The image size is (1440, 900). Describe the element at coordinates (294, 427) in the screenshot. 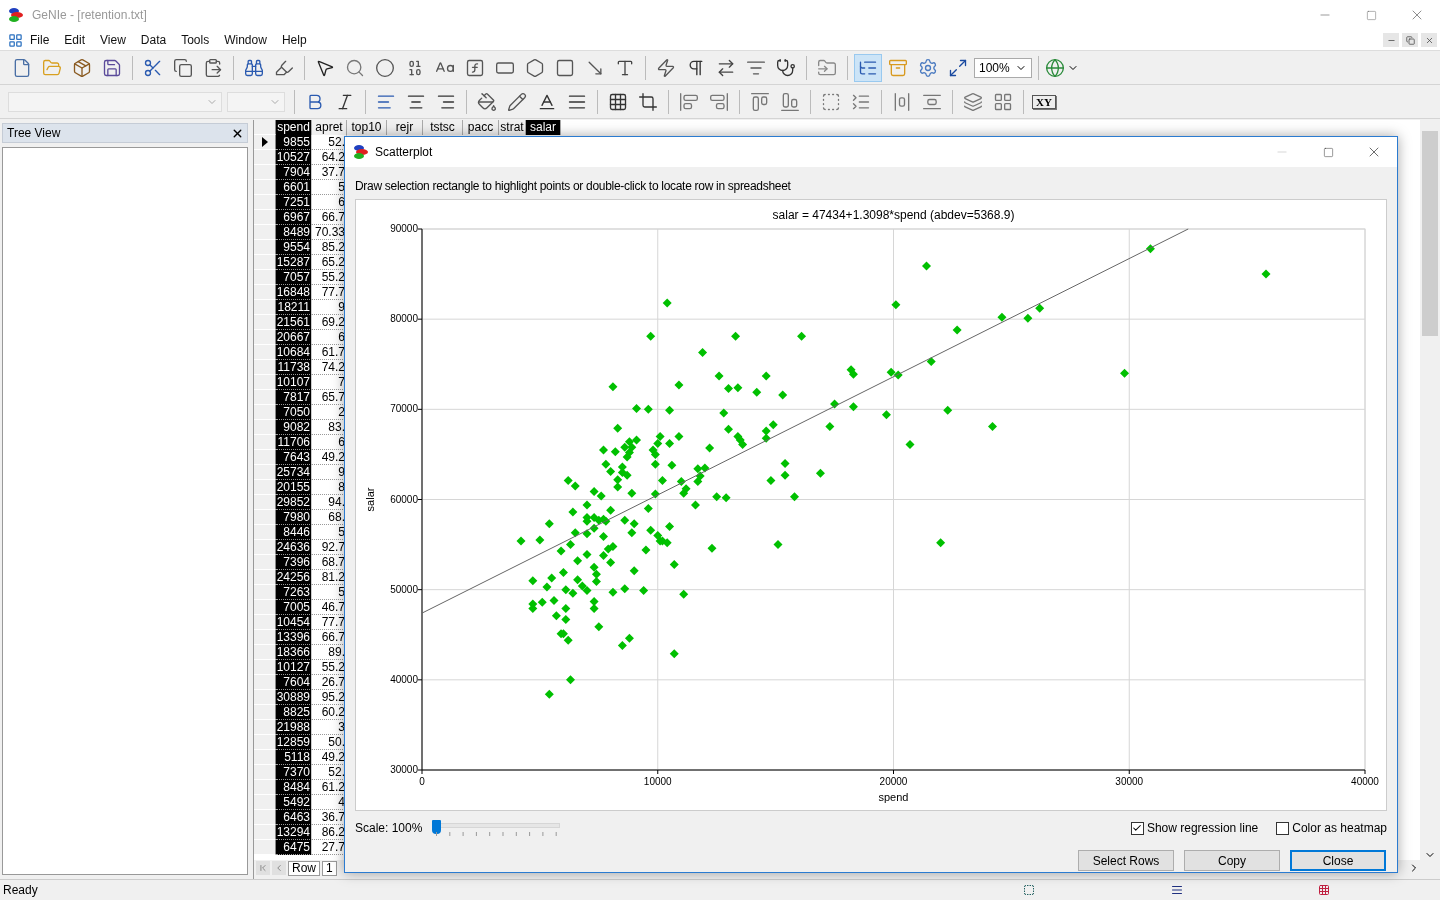

I see `table-cell: 9082` at that location.